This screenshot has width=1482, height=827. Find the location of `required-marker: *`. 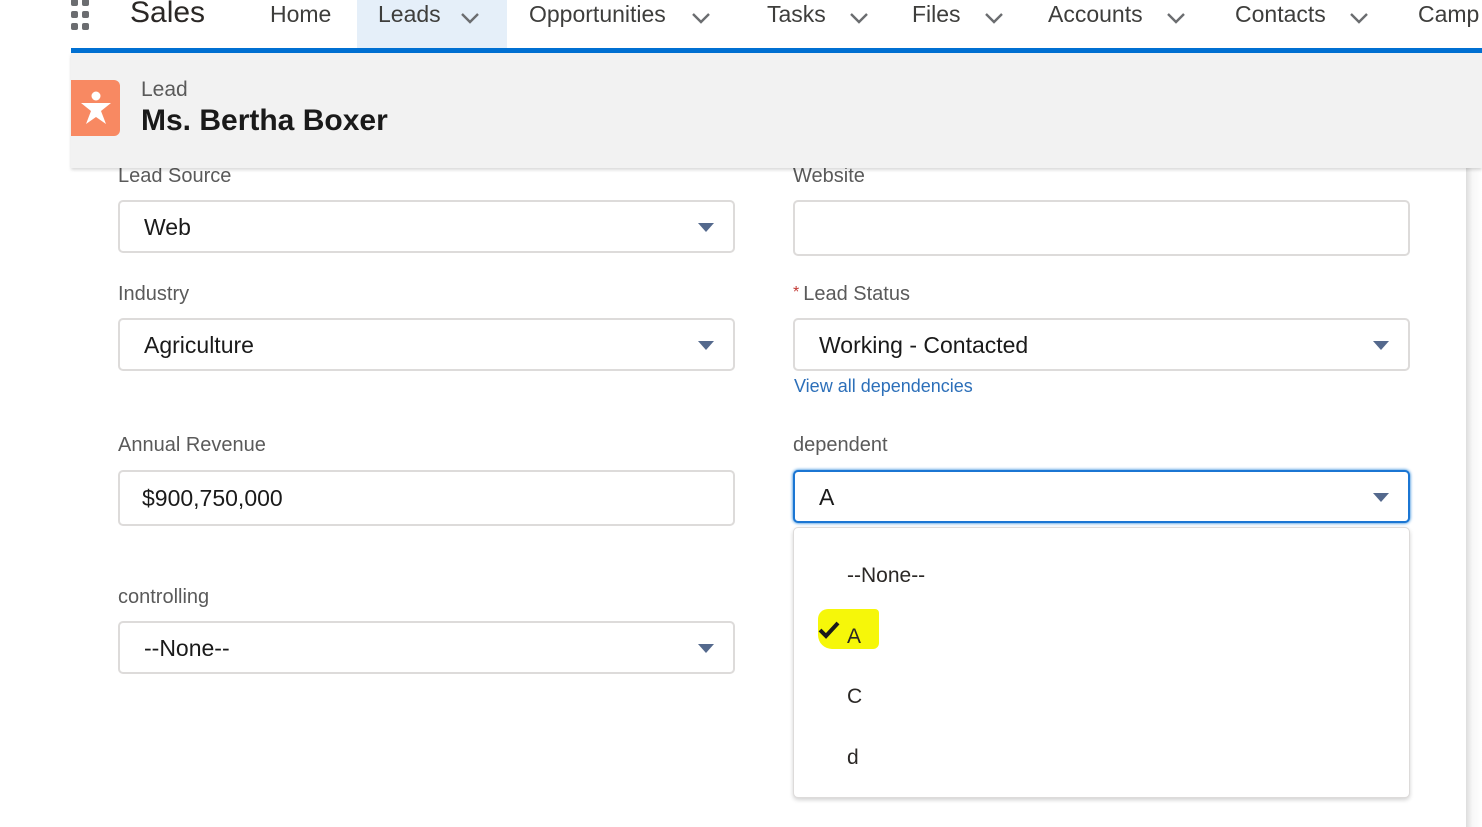

required-marker: * is located at coordinates (796, 292).